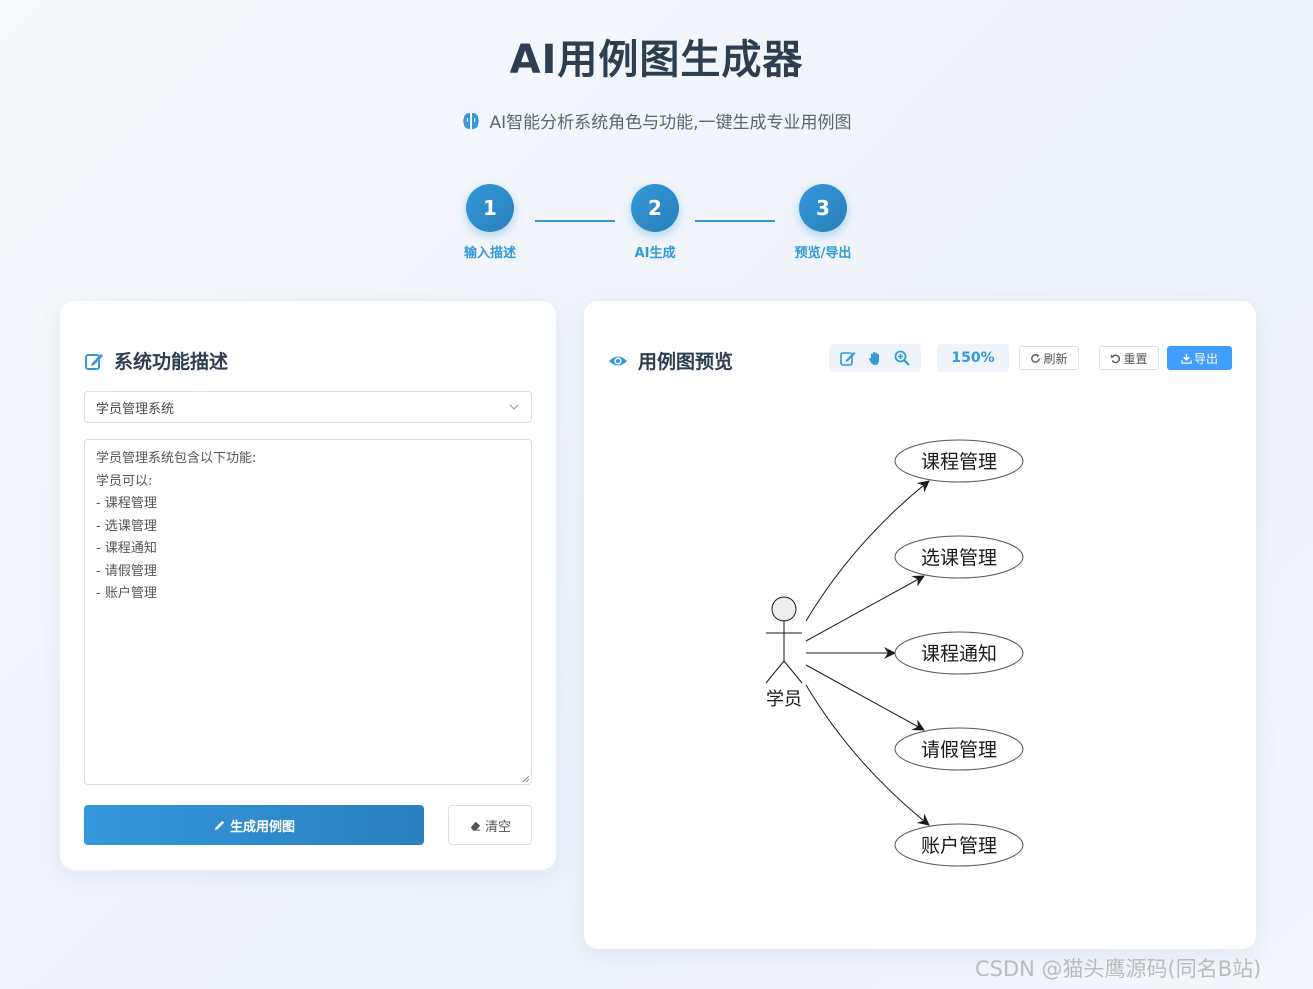 The width and height of the screenshot is (1313, 989). What do you see at coordinates (784, 699) in the screenshot?
I see `actor-label: 学员` at bounding box center [784, 699].